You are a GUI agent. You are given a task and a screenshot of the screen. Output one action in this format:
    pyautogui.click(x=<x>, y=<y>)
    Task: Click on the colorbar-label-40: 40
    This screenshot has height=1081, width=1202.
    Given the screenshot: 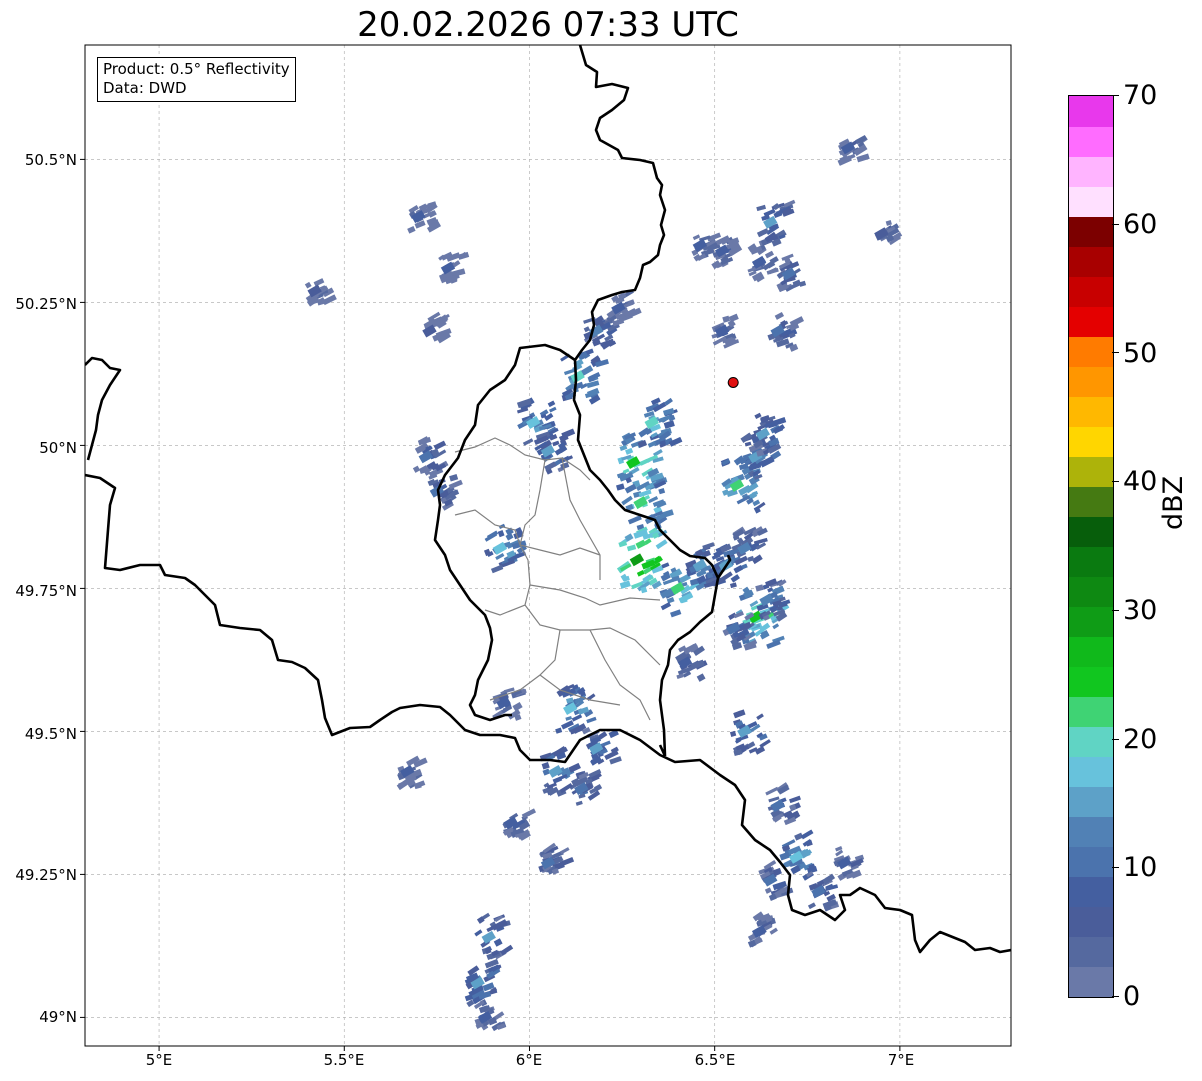 What is the action you would take?
    pyautogui.click(x=1140, y=481)
    